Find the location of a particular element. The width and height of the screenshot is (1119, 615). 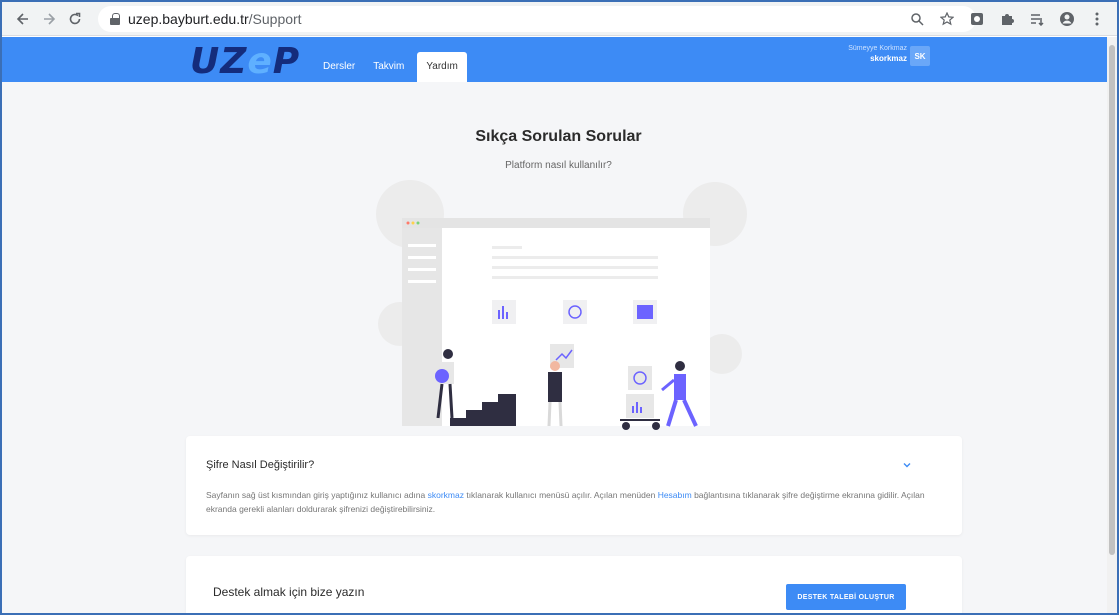

create-support-ticket-button: DESTEK TALEBİ OLUŞTUR is located at coordinates (846, 597).